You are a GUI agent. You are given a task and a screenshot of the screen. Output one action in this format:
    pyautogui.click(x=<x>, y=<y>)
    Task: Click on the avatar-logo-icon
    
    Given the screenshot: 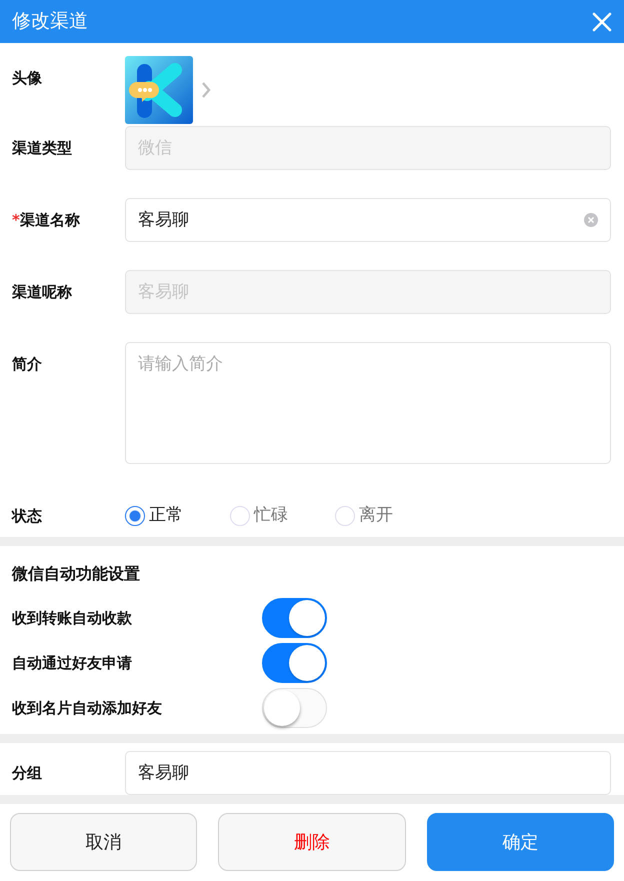 What is the action you would take?
    pyautogui.click(x=159, y=90)
    